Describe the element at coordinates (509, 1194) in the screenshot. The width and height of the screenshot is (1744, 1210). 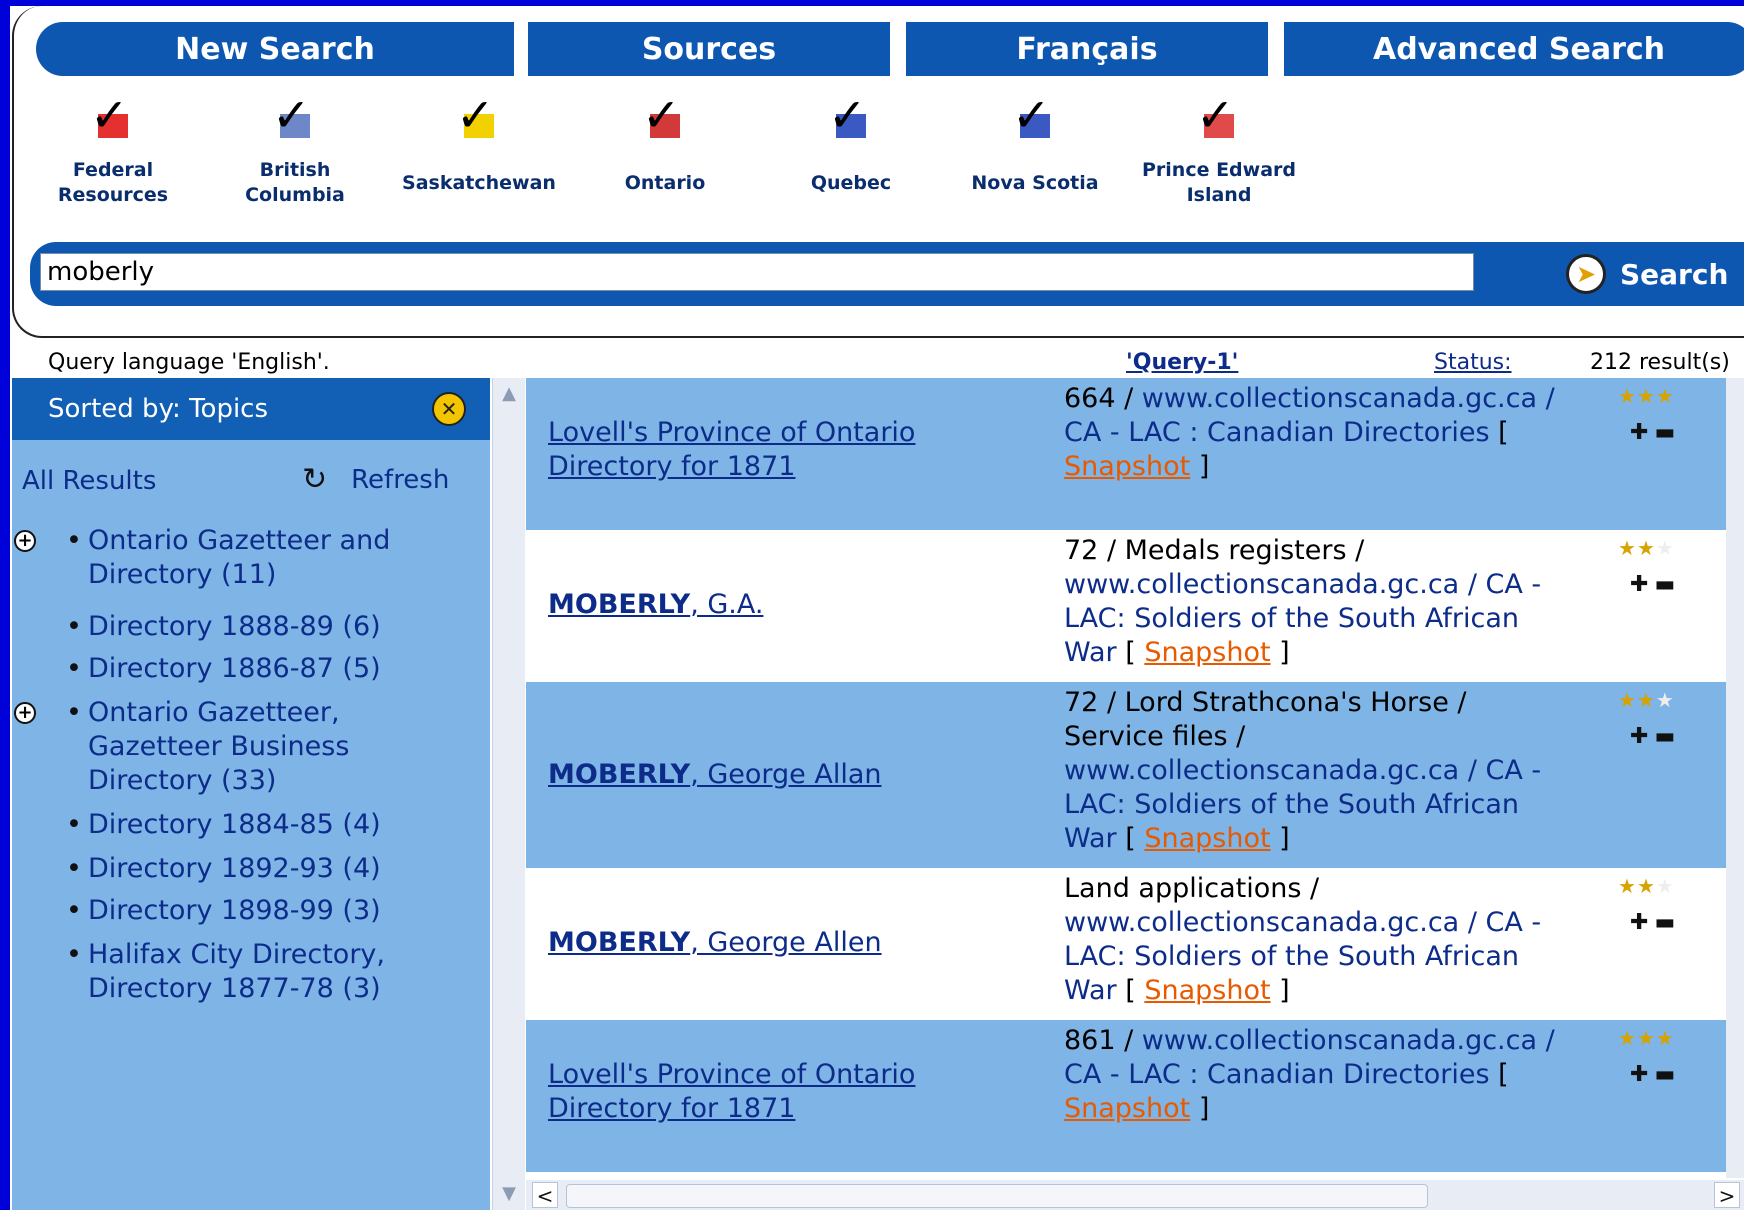
I see `scroll-down-icon: ▼` at that location.